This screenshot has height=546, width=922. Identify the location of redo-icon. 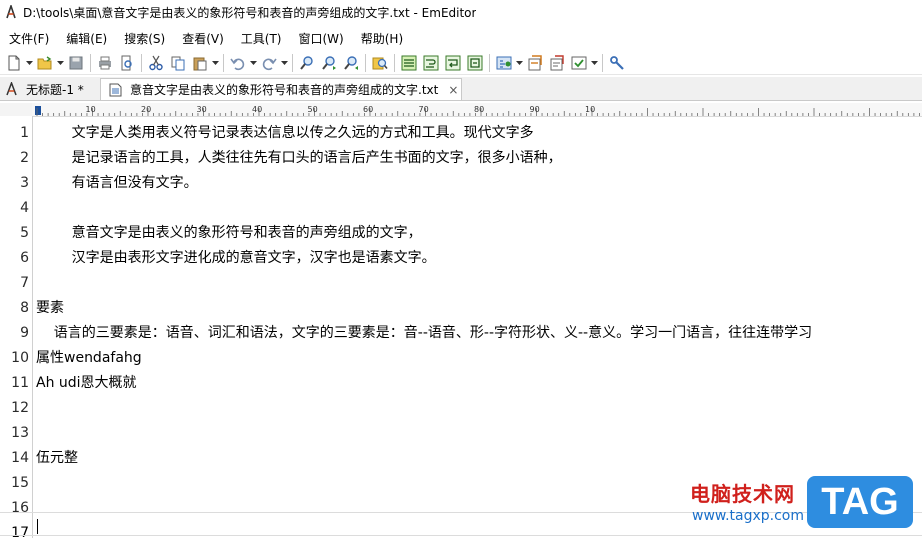
(269, 64).